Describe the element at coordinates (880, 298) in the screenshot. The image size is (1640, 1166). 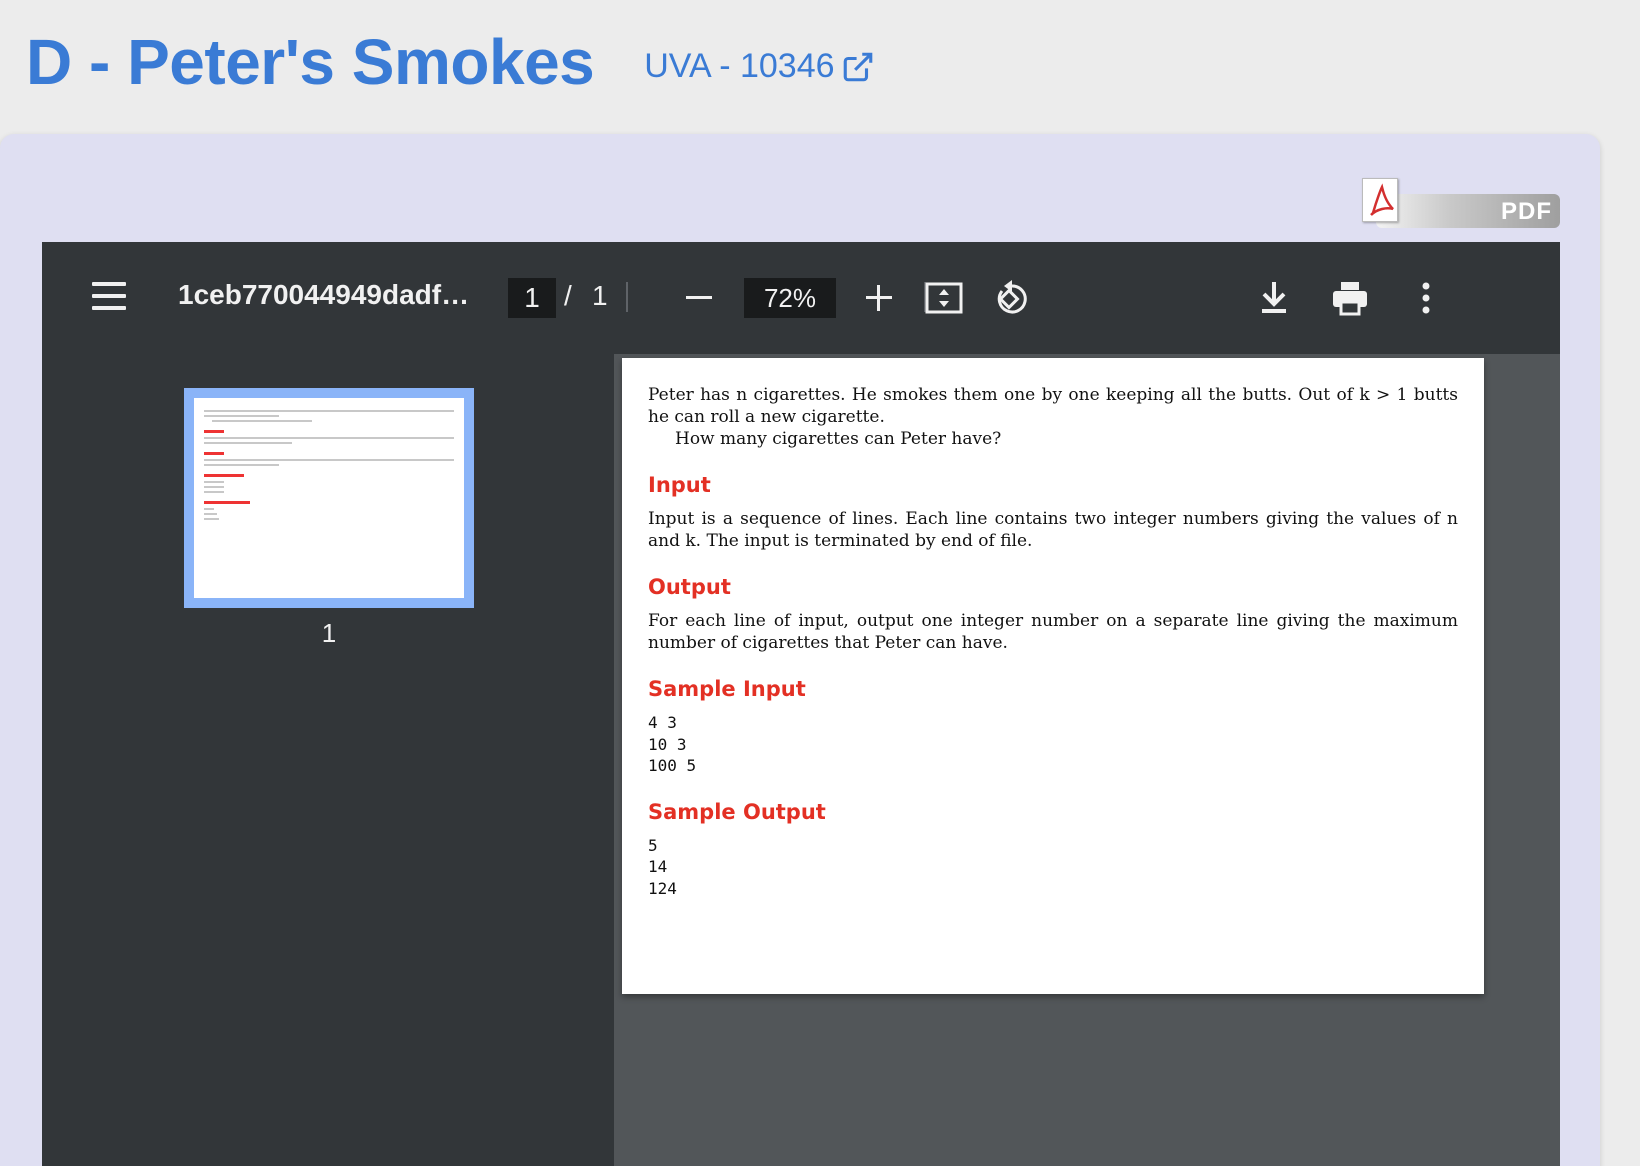
I see `zoom-in-button` at that location.